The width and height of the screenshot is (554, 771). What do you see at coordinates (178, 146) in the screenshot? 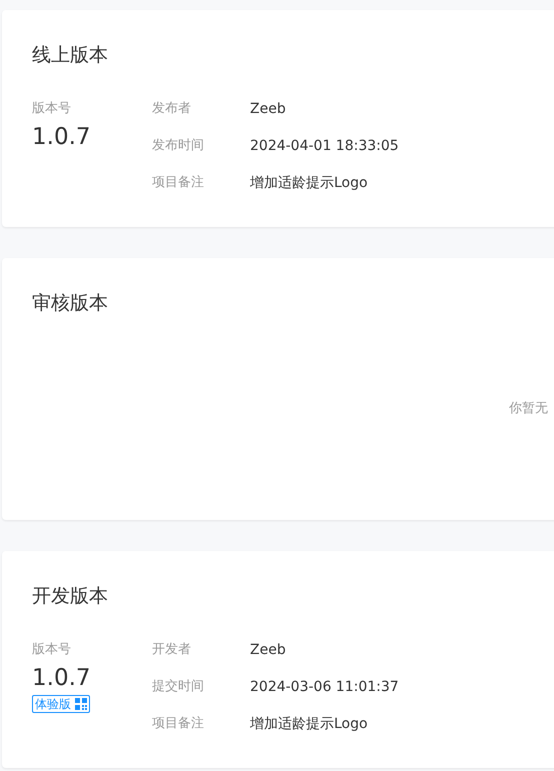
I see `field-label: 发布时间` at bounding box center [178, 146].